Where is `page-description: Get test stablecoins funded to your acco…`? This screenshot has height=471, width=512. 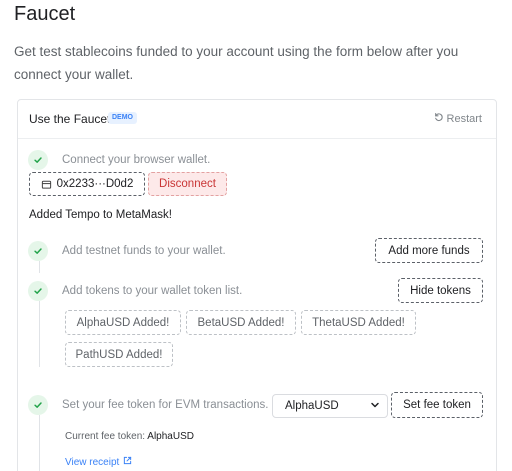
page-description: Get test stablecoins funded to your acco… is located at coordinates (236, 63).